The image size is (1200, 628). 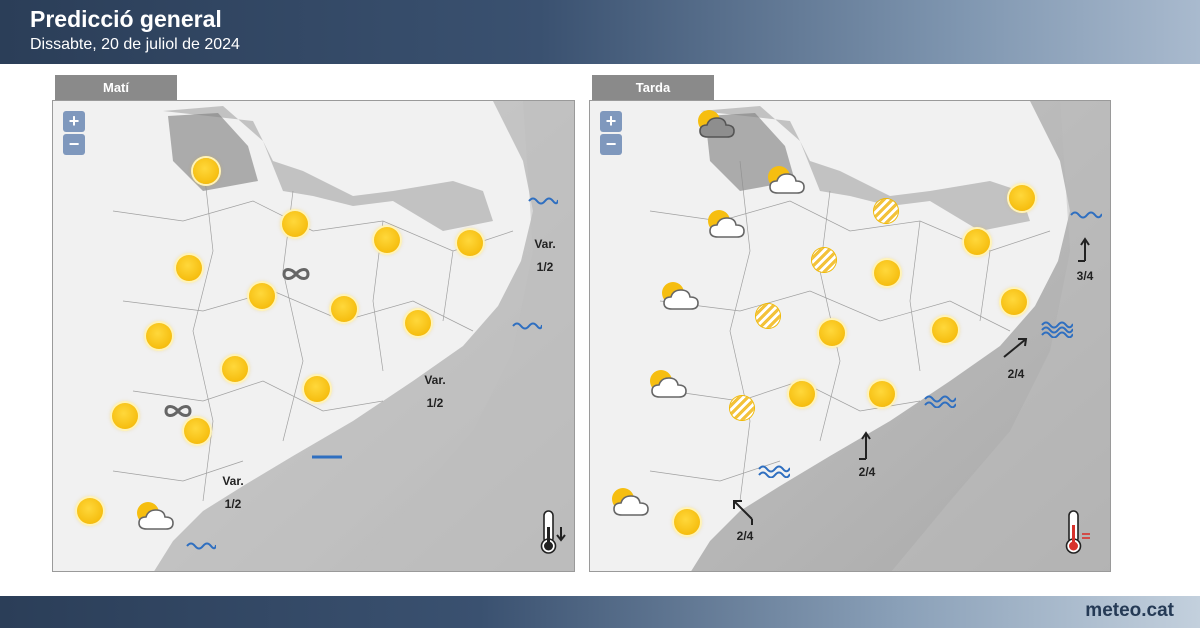 What do you see at coordinates (327, 457) in the screenshot?
I see `sea-flat-icon` at bounding box center [327, 457].